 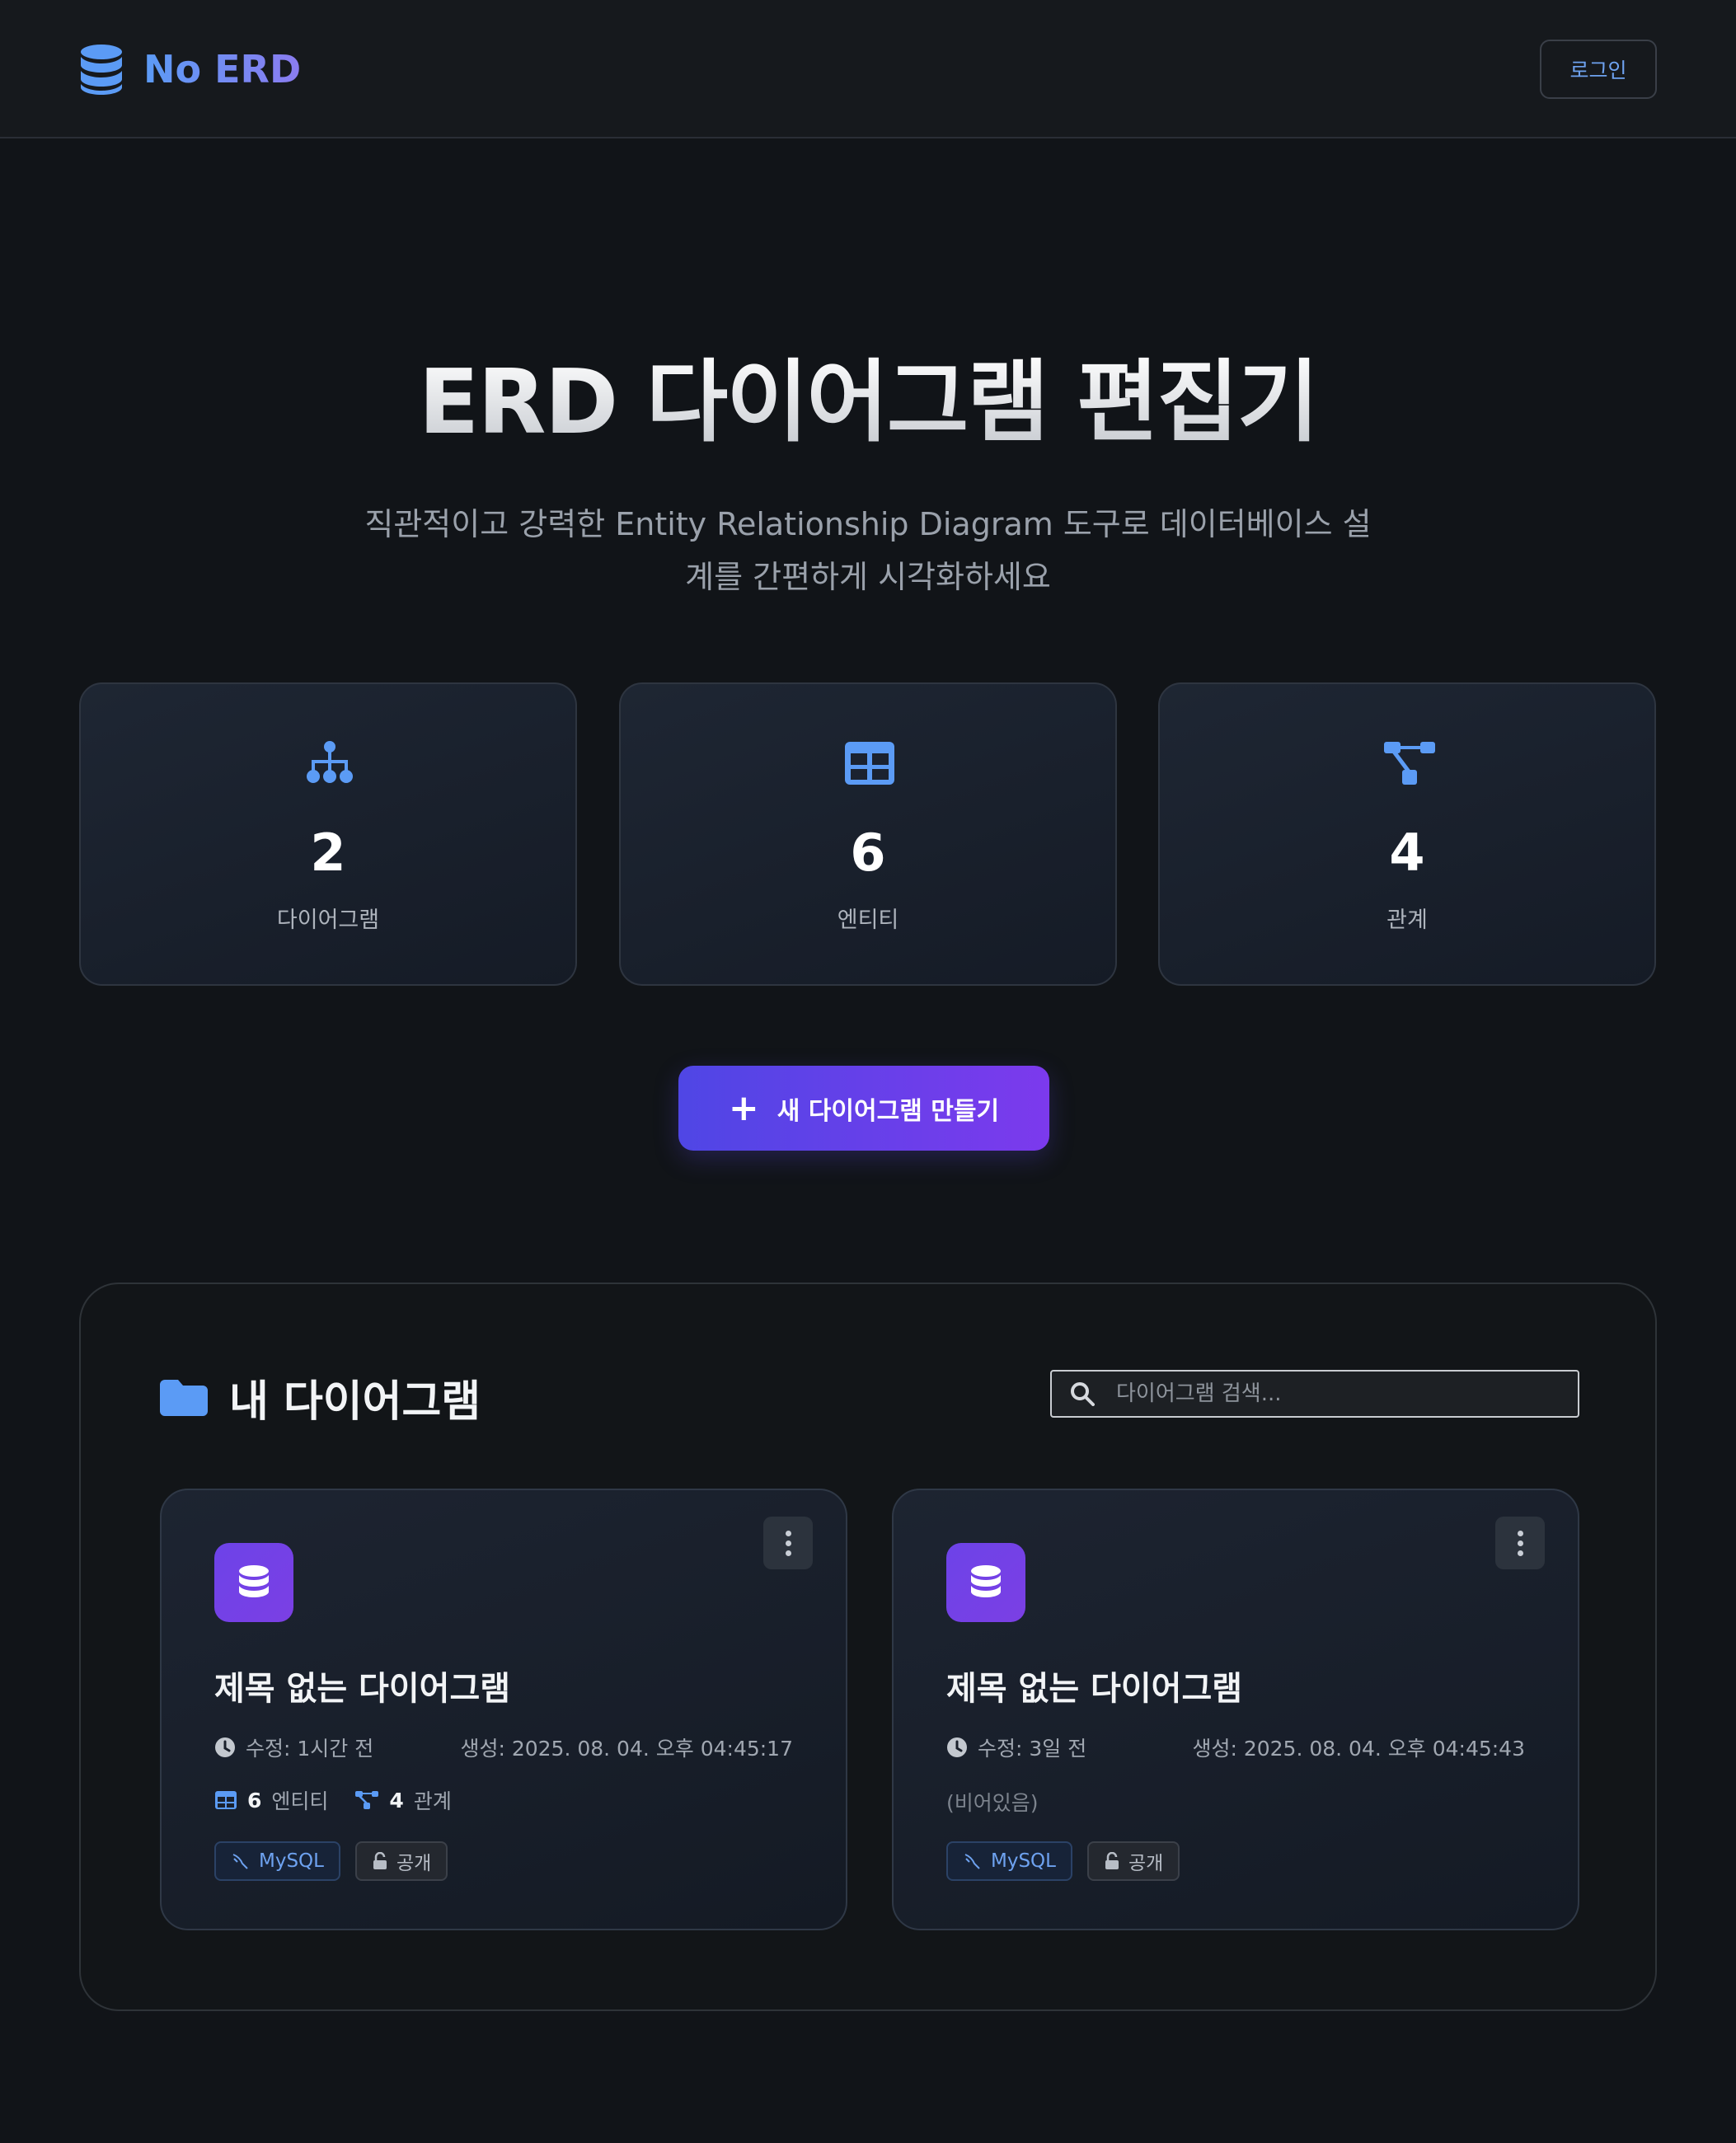 What do you see at coordinates (184, 1397) in the screenshot?
I see `folder-icon` at bounding box center [184, 1397].